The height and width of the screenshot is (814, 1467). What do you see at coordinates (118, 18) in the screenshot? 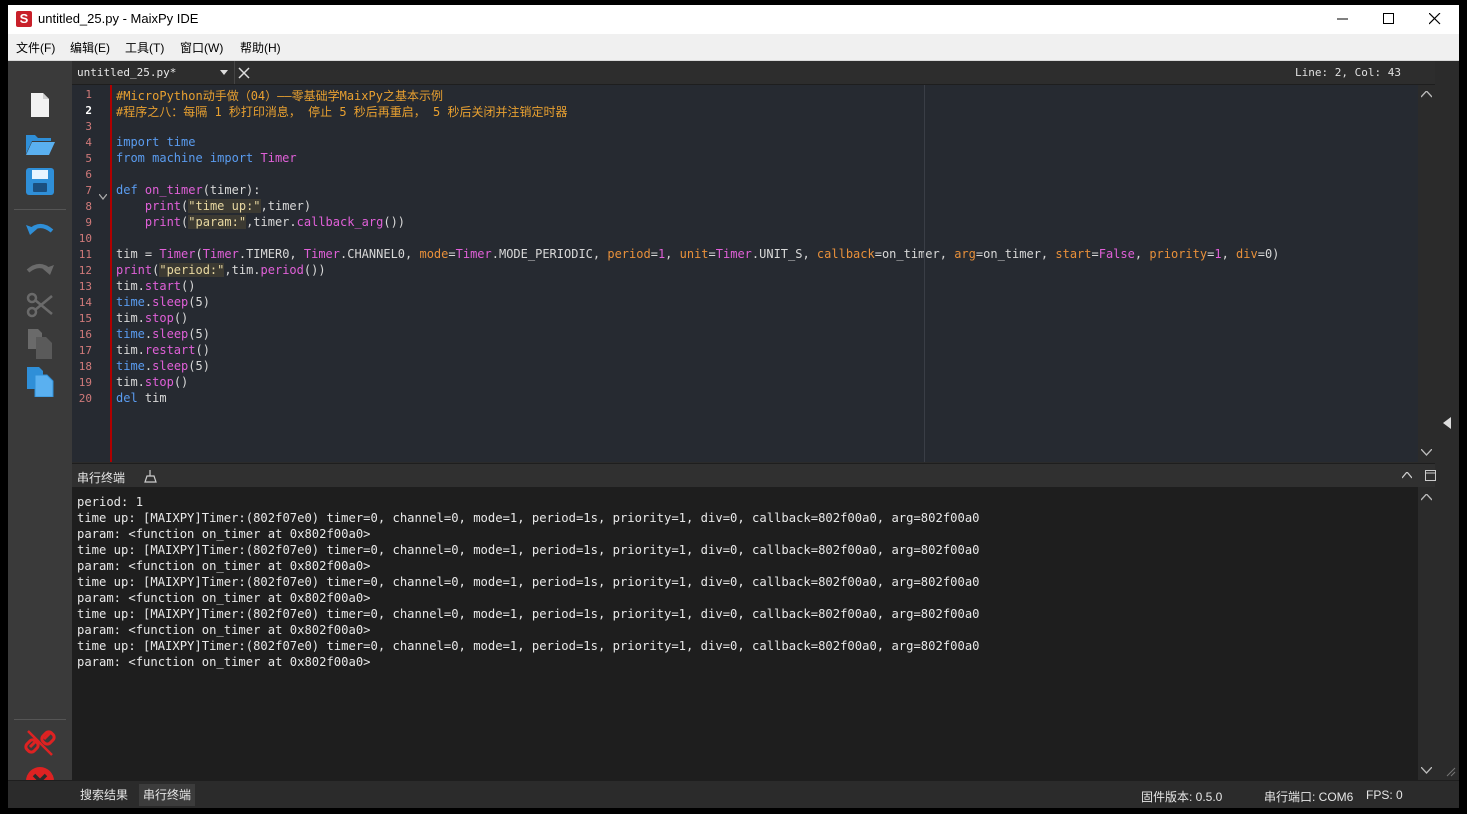
I see `window-title: untitled_25.py - MaixPy IDE` at bounding box center [118, 18].